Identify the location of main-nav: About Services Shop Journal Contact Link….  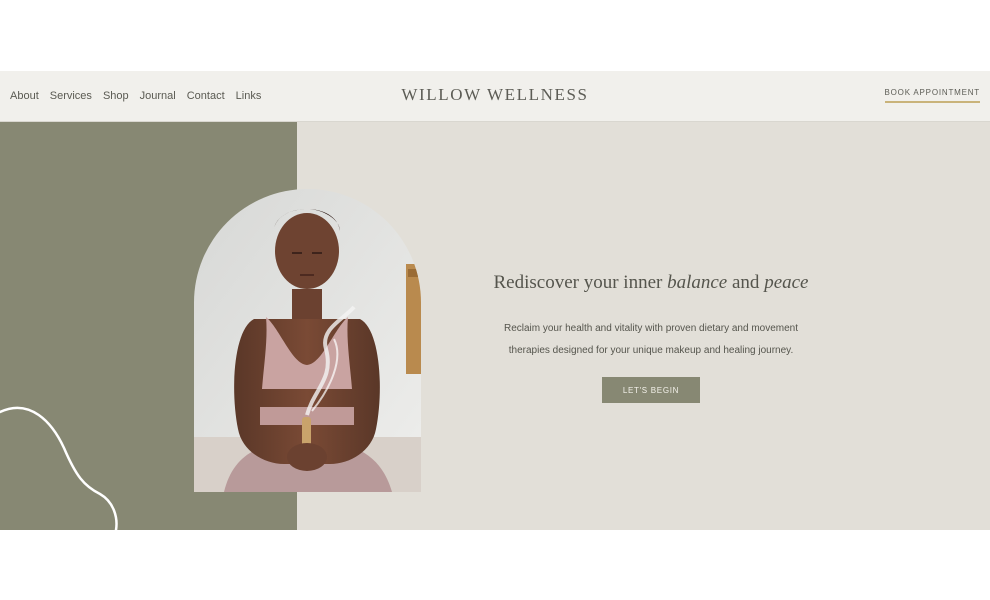
(135, 96).